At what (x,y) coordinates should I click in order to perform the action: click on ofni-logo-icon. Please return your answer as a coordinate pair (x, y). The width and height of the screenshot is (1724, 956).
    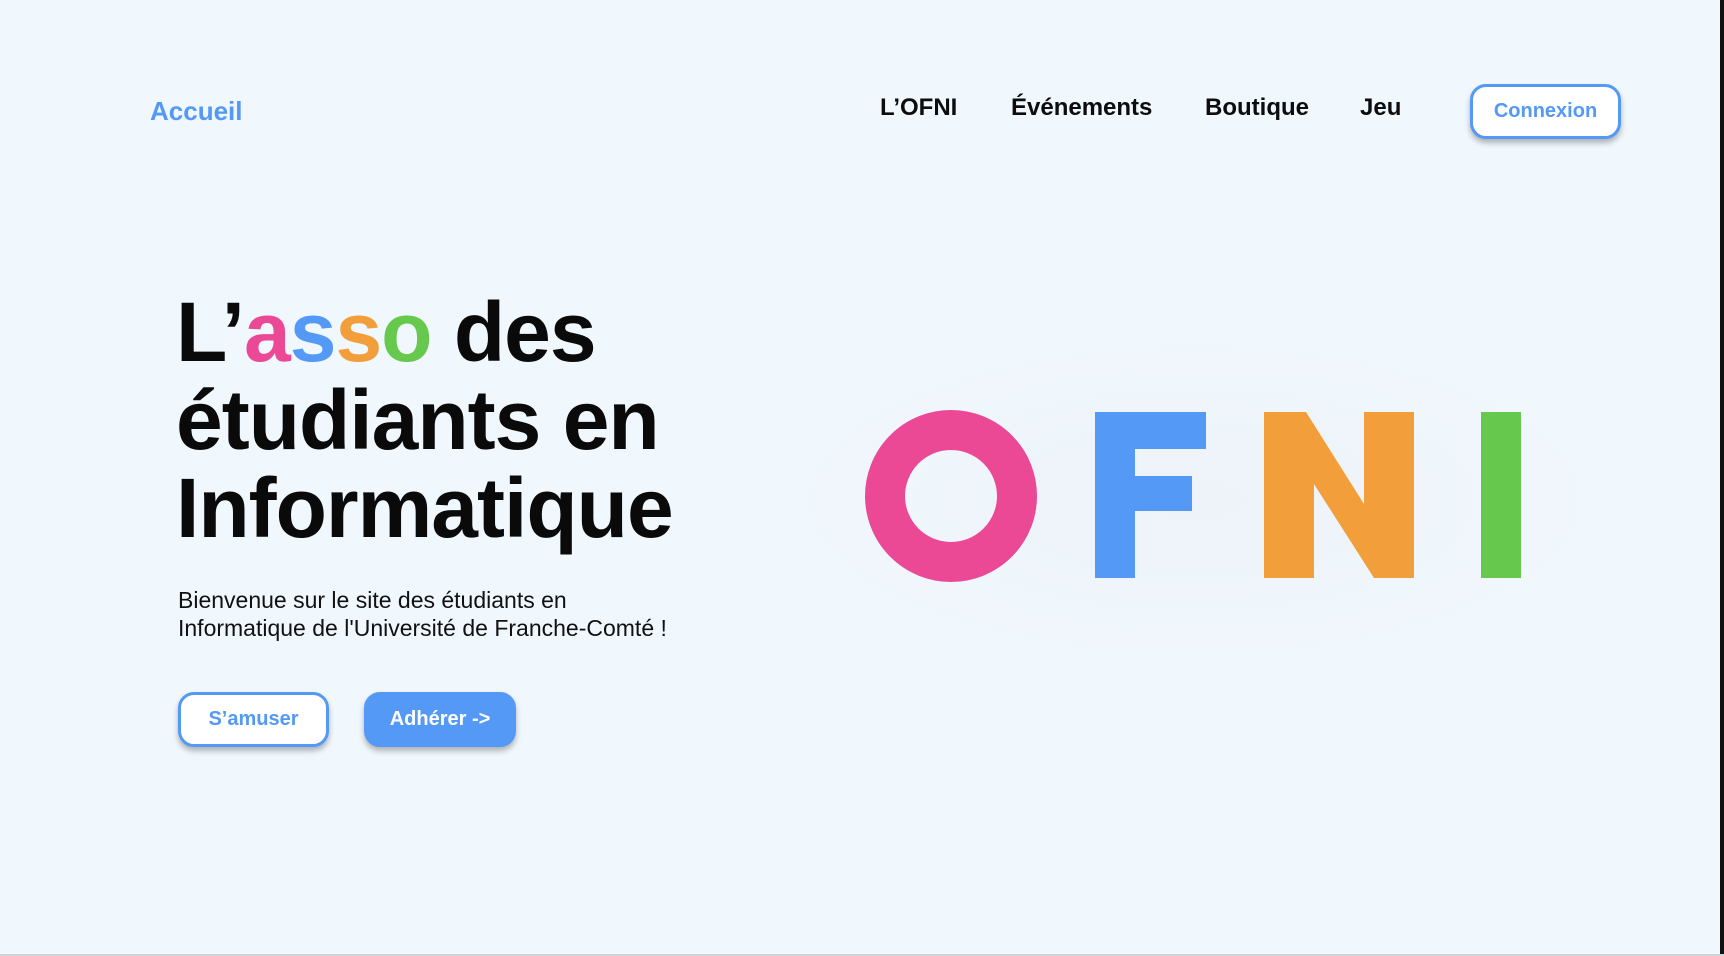
    Looking at the image, I should click on (1193, 496).